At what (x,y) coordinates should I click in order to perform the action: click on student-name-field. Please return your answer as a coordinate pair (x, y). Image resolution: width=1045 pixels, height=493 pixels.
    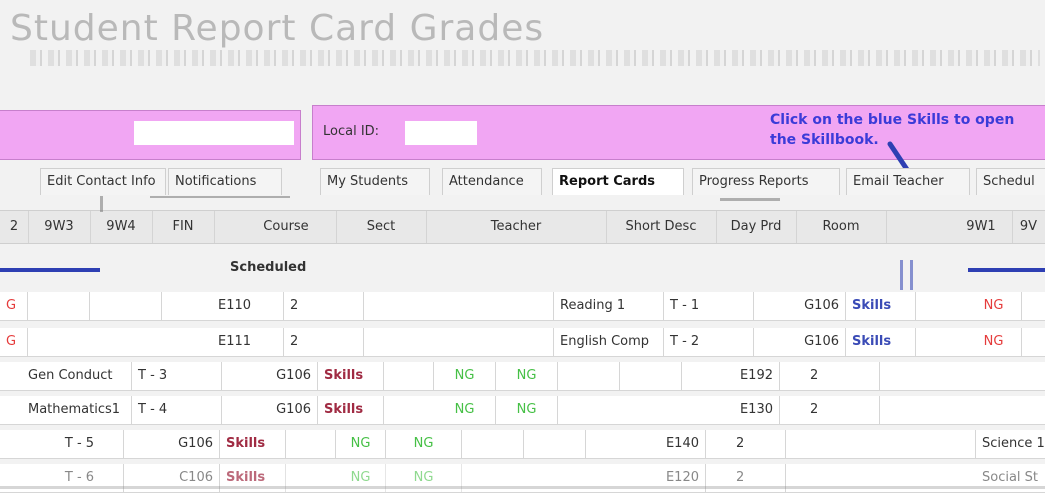
    Looking at the image, I should click on (214, 133).